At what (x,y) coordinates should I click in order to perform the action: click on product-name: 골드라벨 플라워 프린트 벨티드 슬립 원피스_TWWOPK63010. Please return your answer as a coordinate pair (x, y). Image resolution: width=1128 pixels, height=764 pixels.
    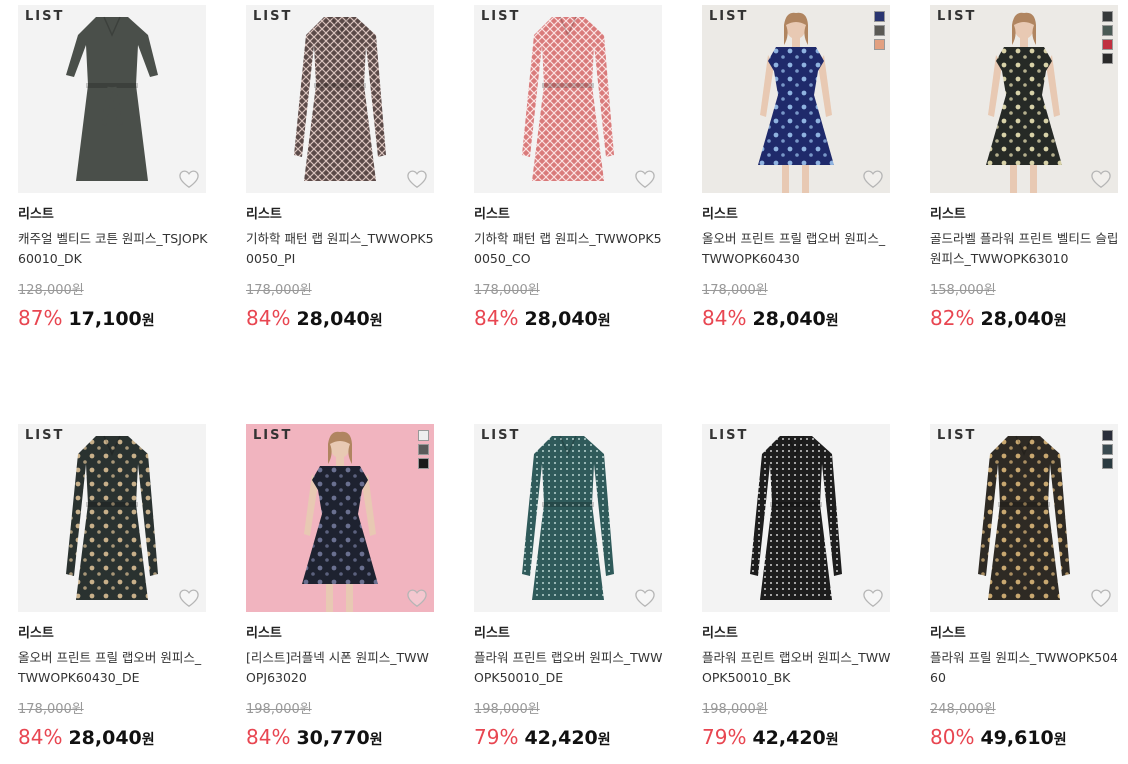
    Looking at the image, I should click on (1025, 249).